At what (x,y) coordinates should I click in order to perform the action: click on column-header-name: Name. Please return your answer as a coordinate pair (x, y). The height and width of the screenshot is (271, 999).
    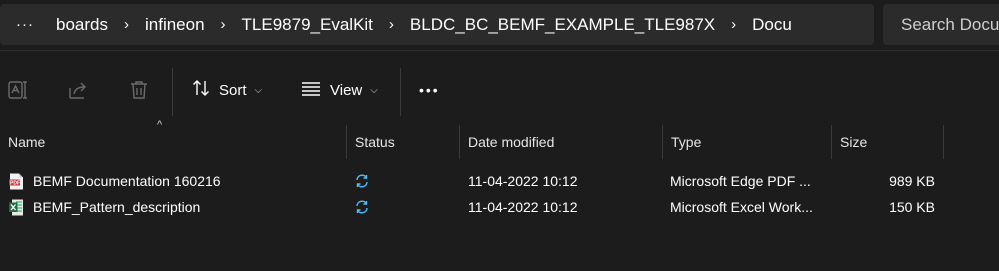
    Looking at the image, I should click on (173, 142).